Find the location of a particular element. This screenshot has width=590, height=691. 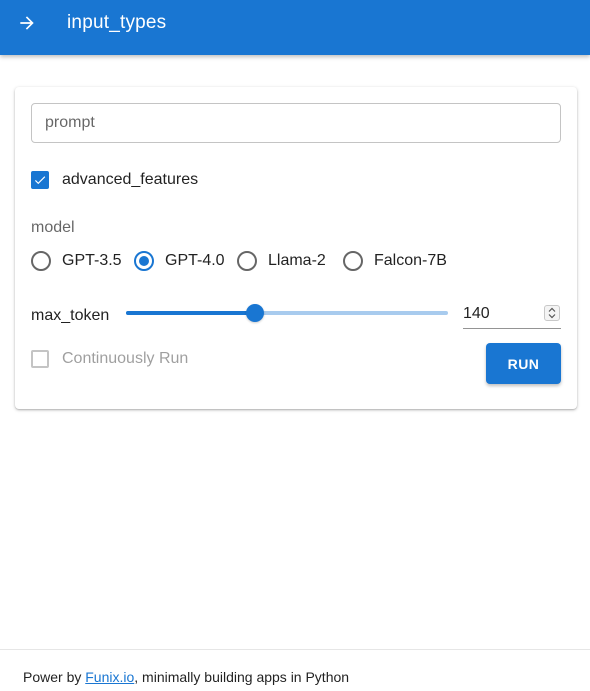

arrow-right-icon is located at coordinates (27, 23).